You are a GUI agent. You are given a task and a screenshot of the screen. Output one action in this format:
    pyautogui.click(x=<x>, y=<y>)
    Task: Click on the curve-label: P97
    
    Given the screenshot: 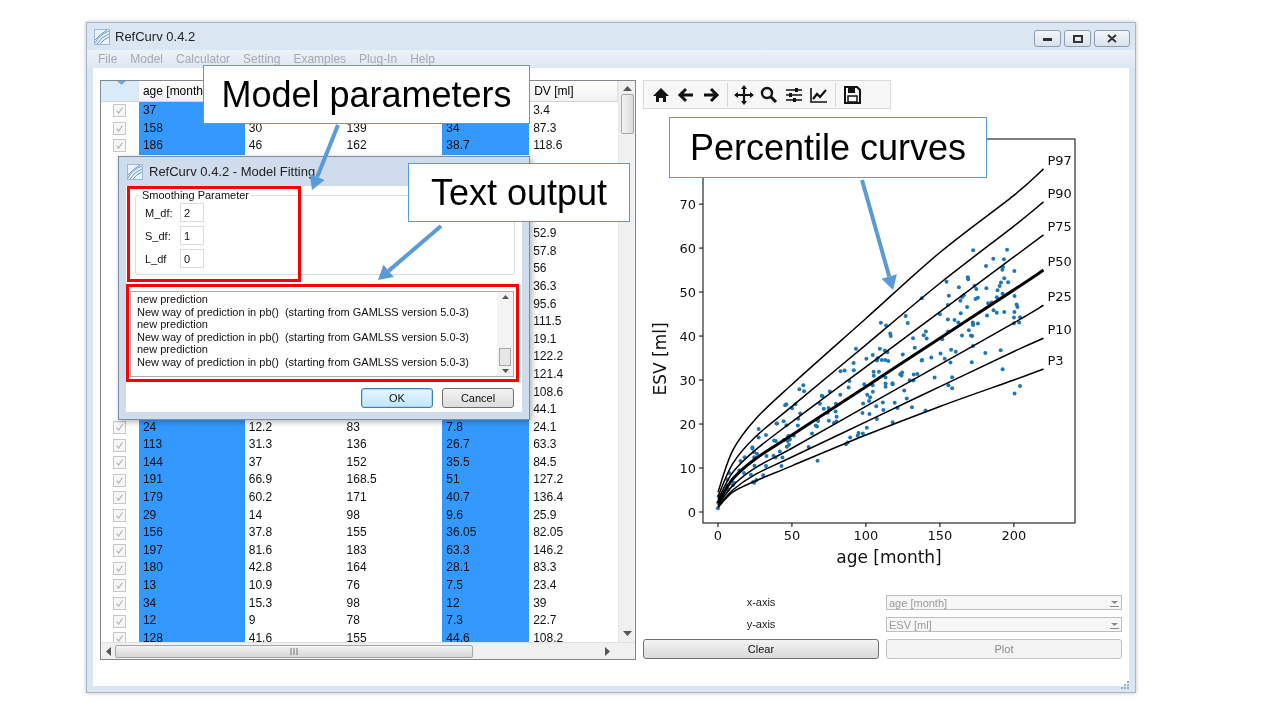 What is the action you would take?
    pyautogui.click(x=1059, y=160)
    